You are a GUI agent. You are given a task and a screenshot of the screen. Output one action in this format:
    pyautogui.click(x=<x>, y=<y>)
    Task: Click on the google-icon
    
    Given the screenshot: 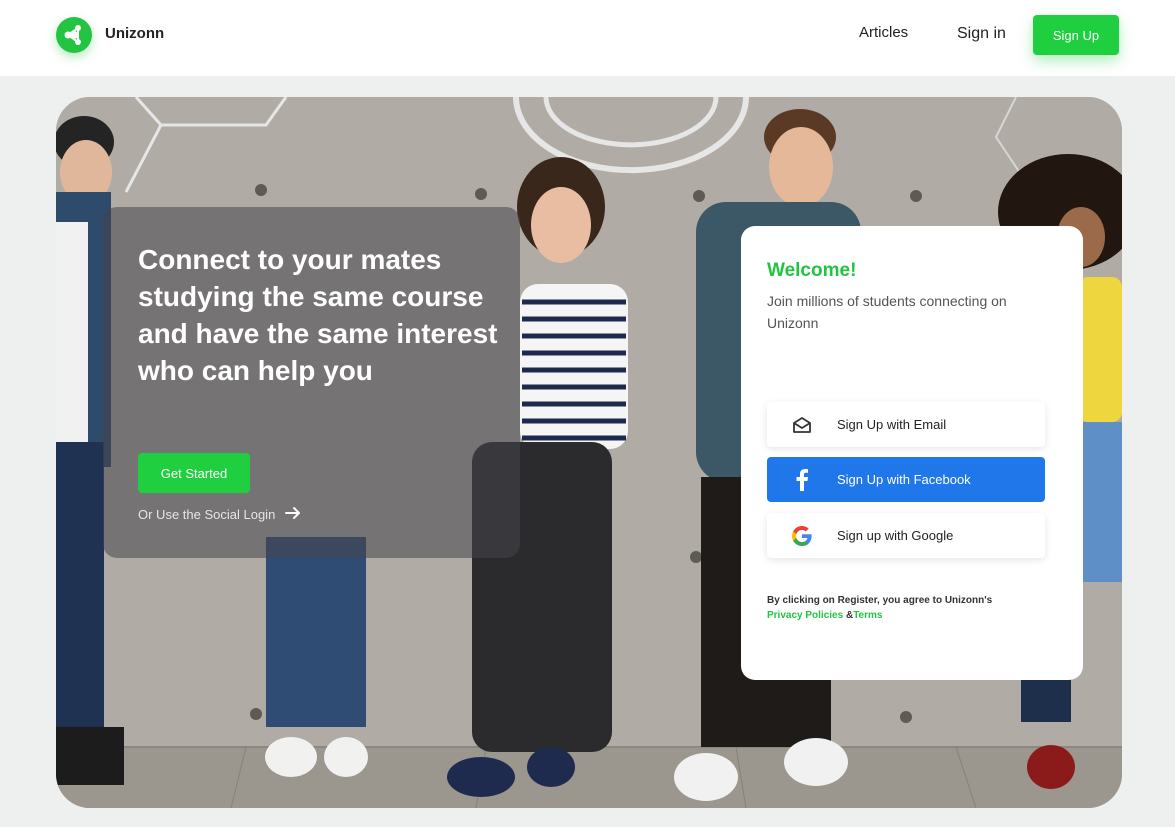 What is the action you would take?
    pyautogui.click(x=802, y=535)
    